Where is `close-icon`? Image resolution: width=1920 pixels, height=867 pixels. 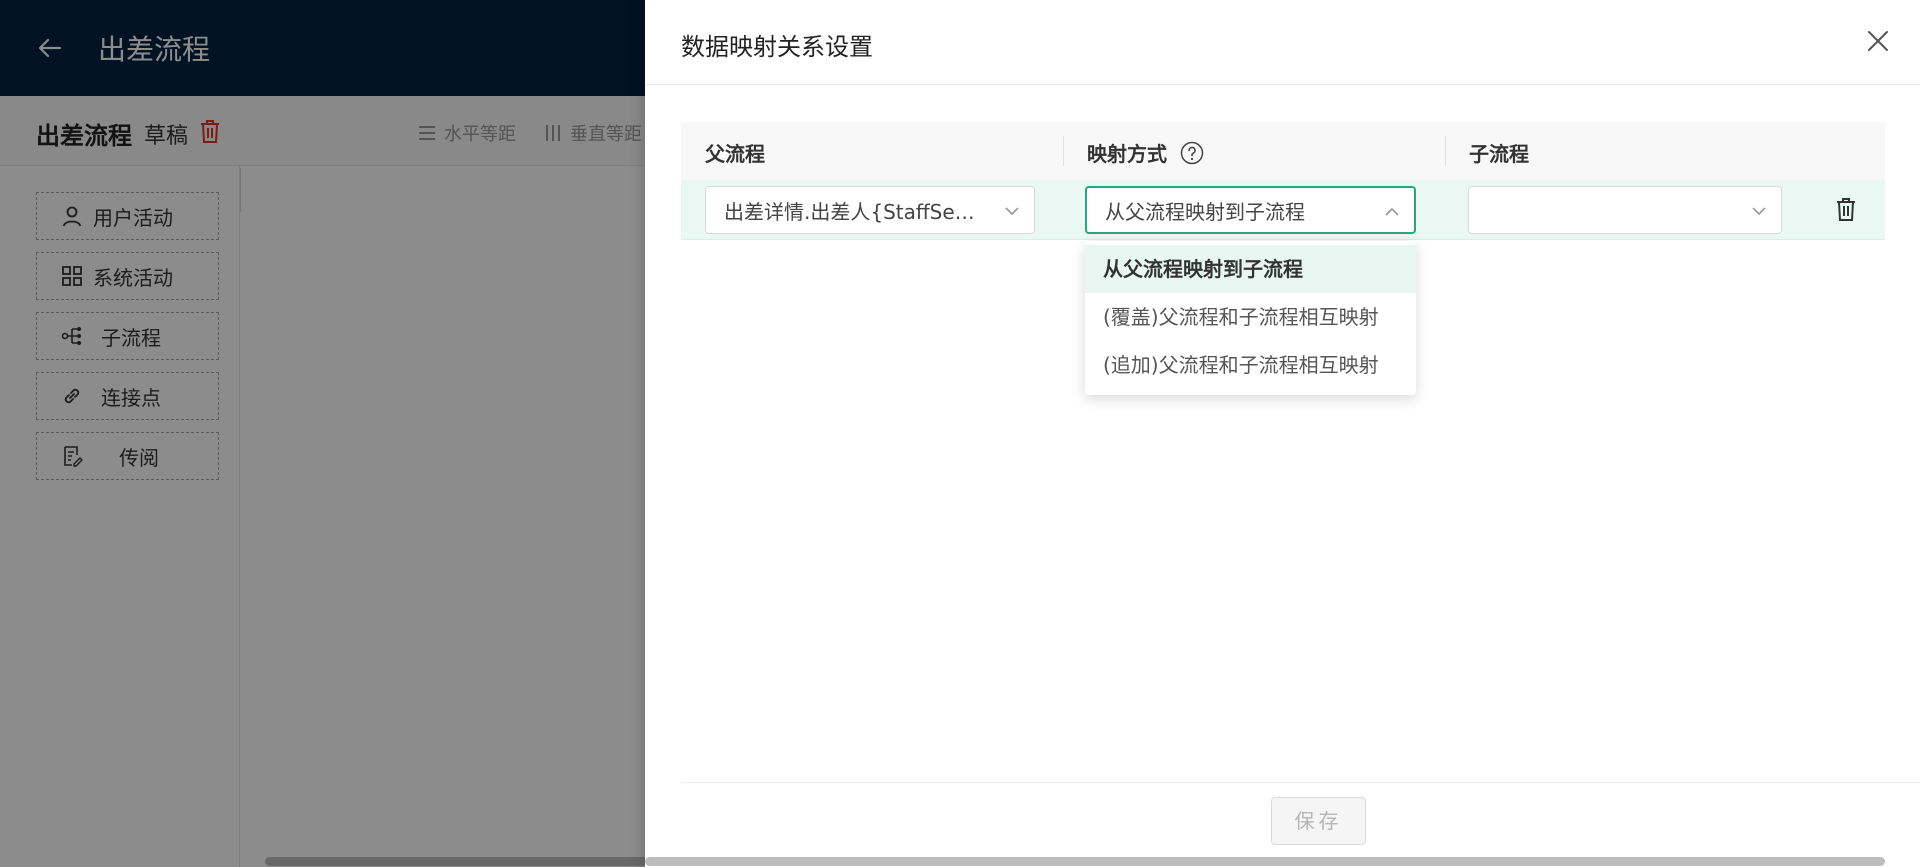
close-icon is located at coordinates (1878, 41).